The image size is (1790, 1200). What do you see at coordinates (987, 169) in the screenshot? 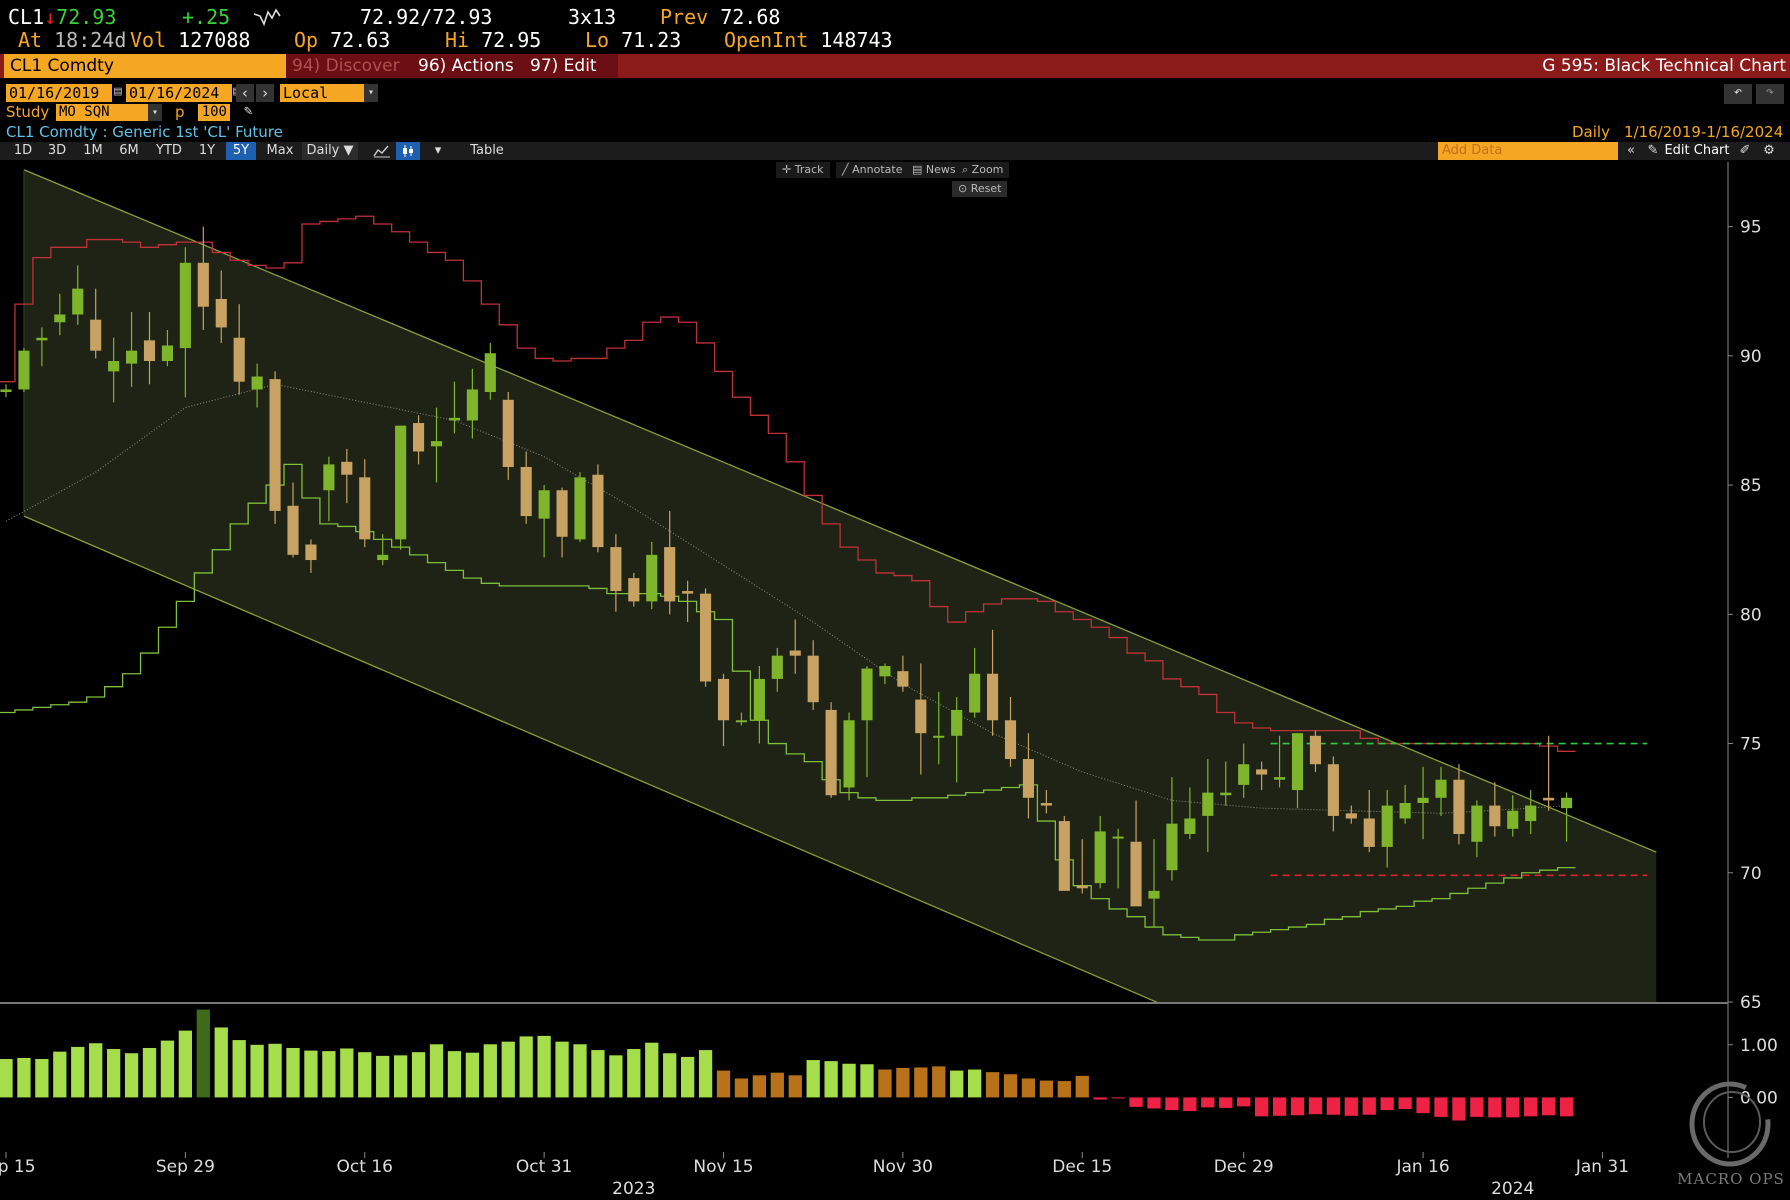
I see `zoom-label: Zoom` at bounding box center [987, 169].